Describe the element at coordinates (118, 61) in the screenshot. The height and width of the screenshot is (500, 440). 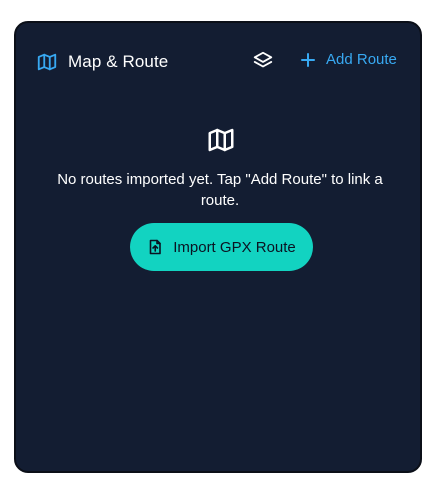
I see `card-title: Map & Route` at that location.